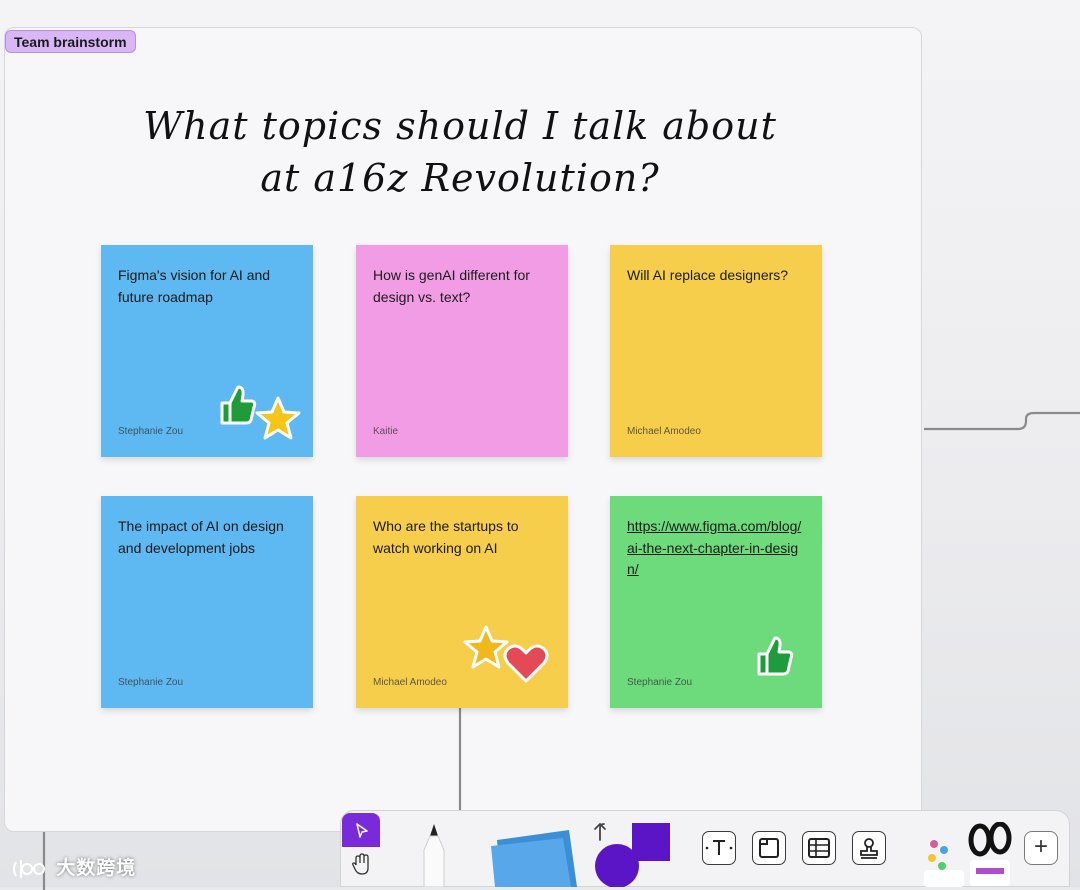 The height and width of the screenshot is (890, 1080). I want to click on section-tool-button, so click(769, 848).